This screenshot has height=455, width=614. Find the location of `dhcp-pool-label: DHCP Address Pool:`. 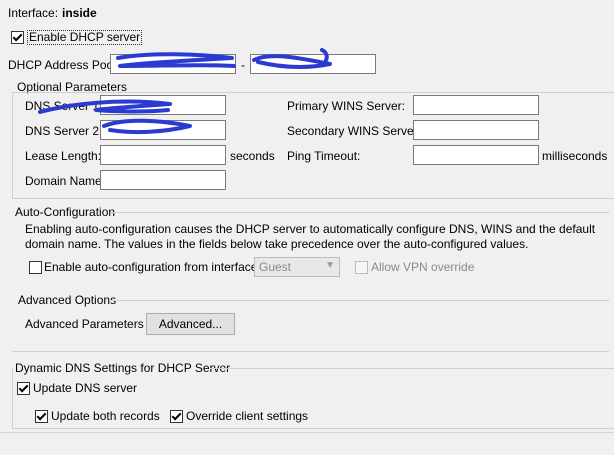

dhcp-pool-label: DHCP Address Pool: is located at coordinates (64, 65).